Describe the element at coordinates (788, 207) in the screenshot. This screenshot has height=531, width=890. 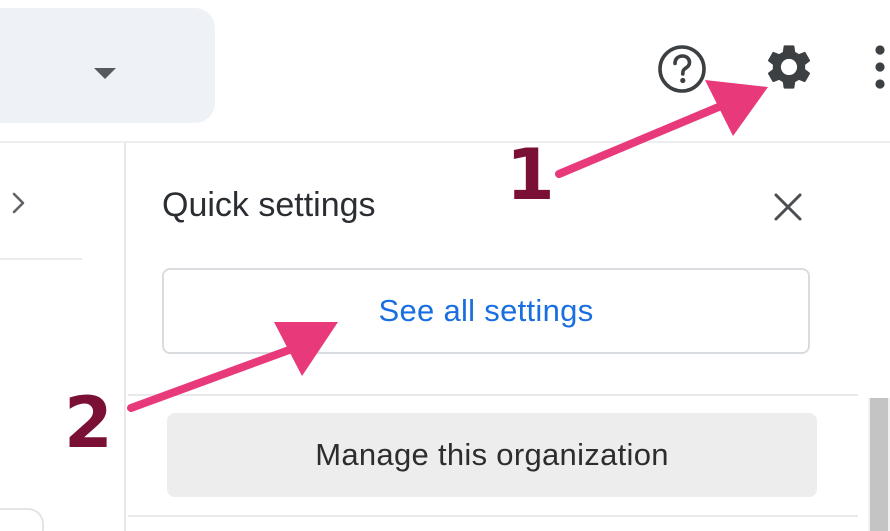
I see `close-icon` at that location.